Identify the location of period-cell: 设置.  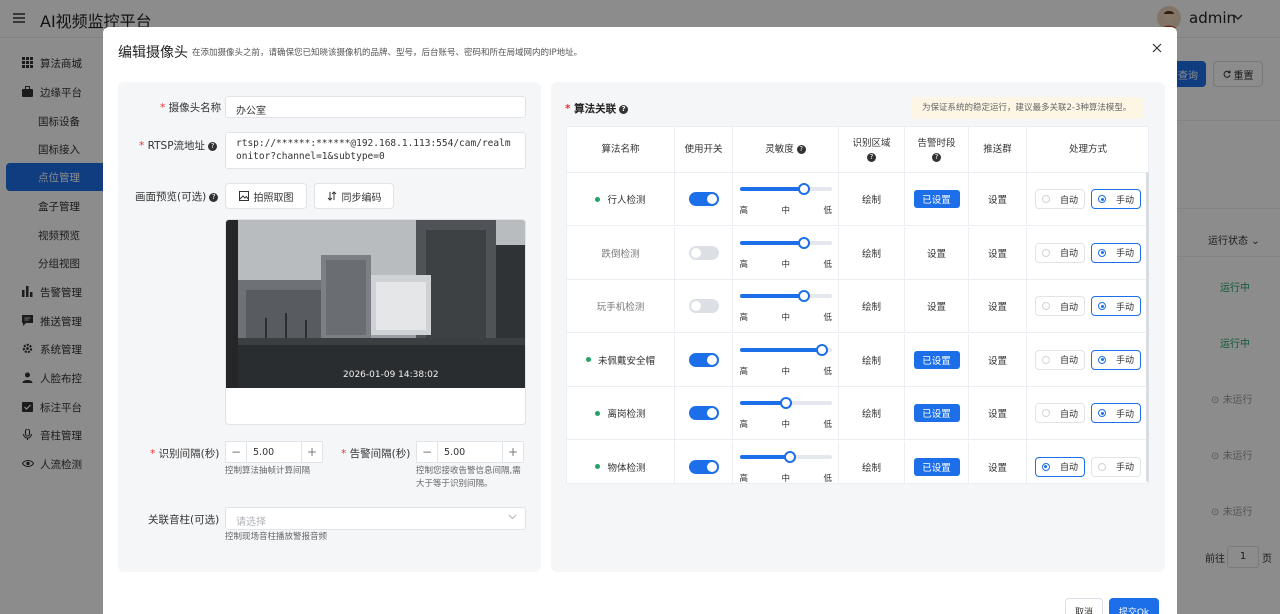
(937, 306).